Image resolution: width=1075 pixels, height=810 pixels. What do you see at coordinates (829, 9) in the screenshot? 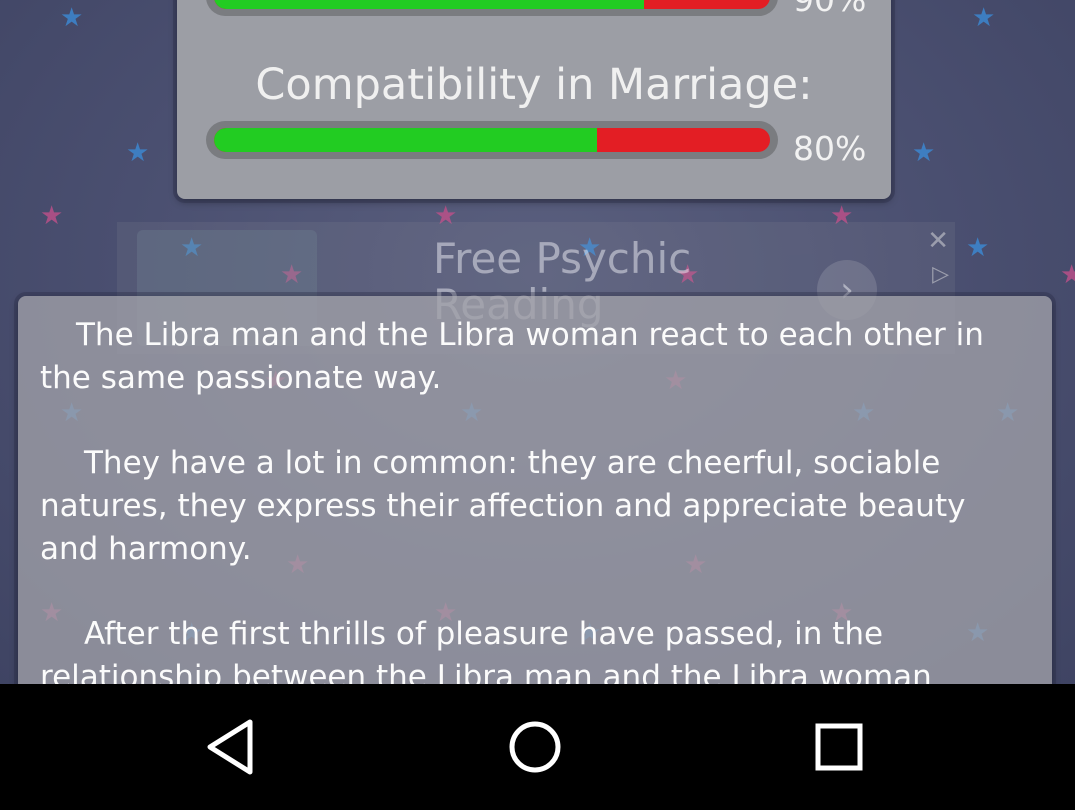
I see `percent-label: 90%` at bounding box center [829, 9].